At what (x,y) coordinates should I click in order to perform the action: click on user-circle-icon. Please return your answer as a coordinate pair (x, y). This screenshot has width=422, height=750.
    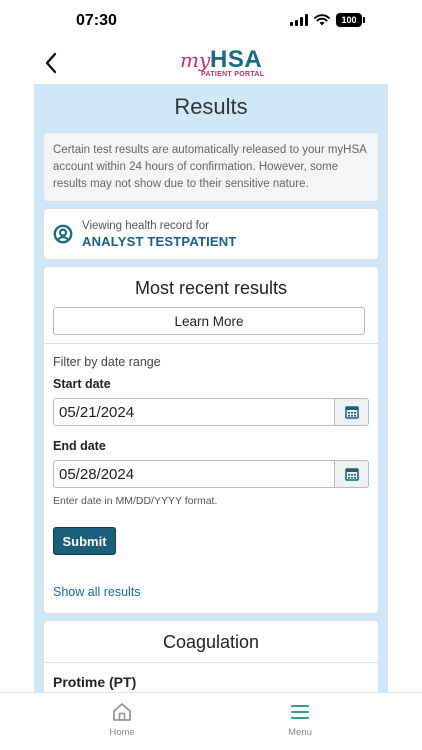
    Looking at the image, I should click on (63, 234).